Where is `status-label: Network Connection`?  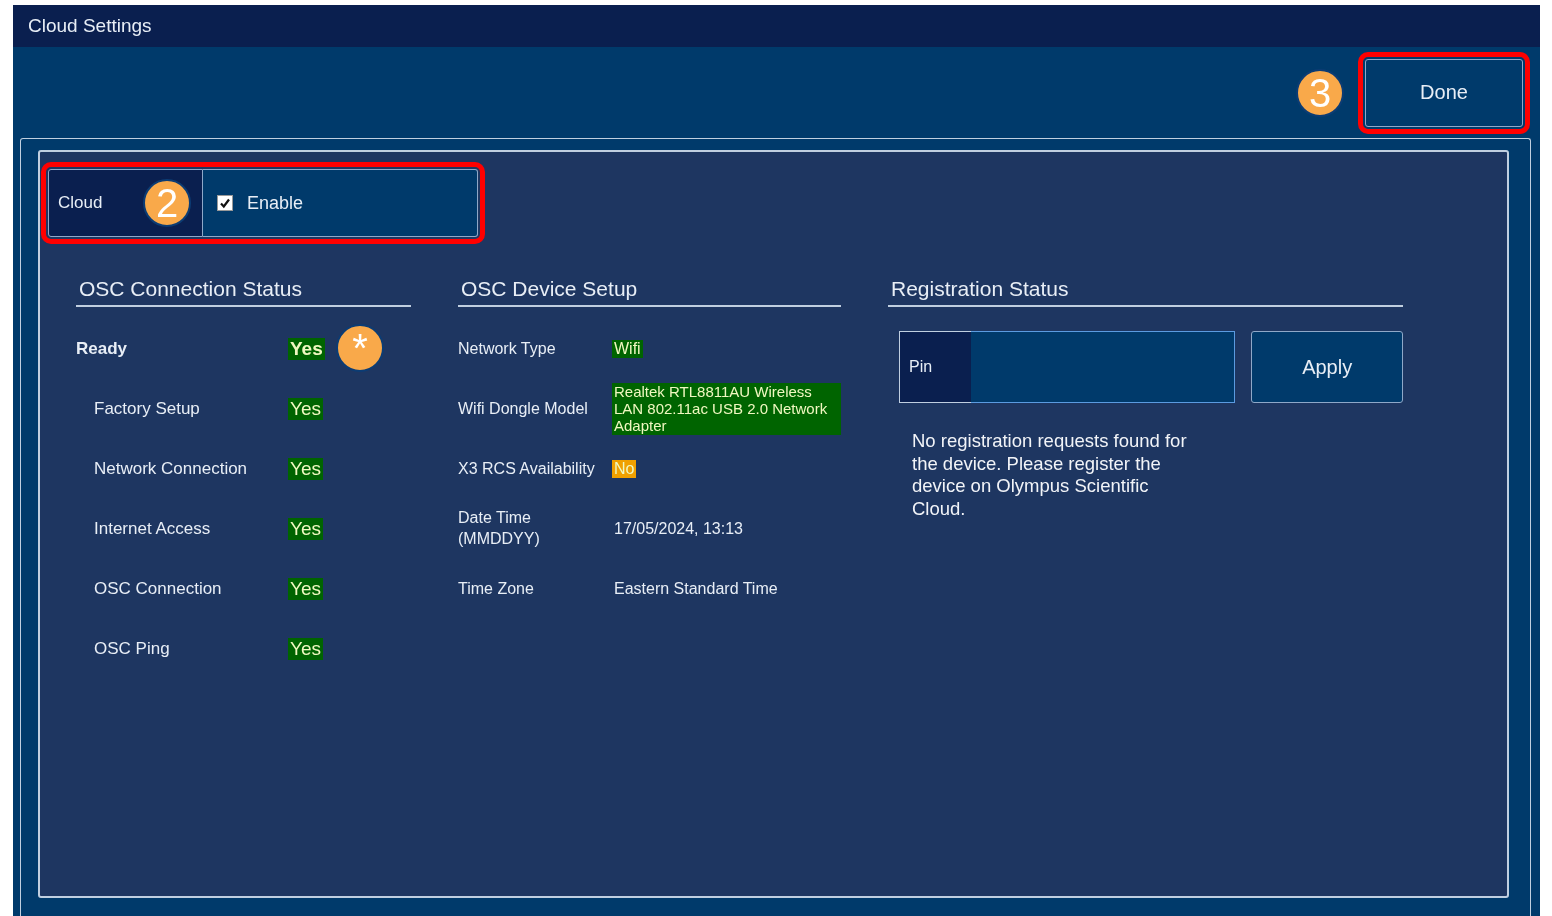
status-label: Network Connection is located at coordinates (171, 469).